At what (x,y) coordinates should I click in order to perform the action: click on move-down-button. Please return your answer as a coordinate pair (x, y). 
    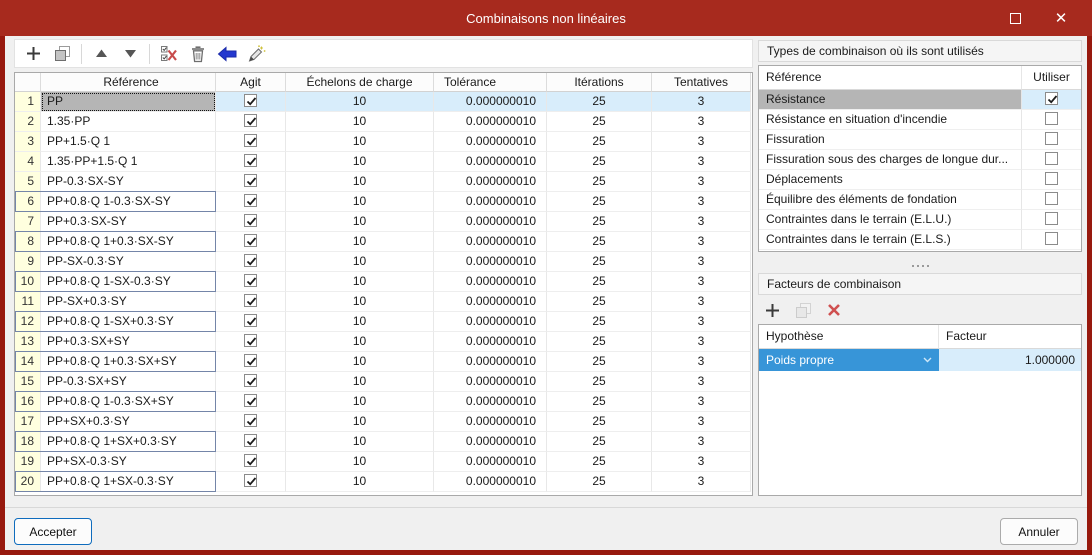
    Looking at the image, I should click on (130, 54).